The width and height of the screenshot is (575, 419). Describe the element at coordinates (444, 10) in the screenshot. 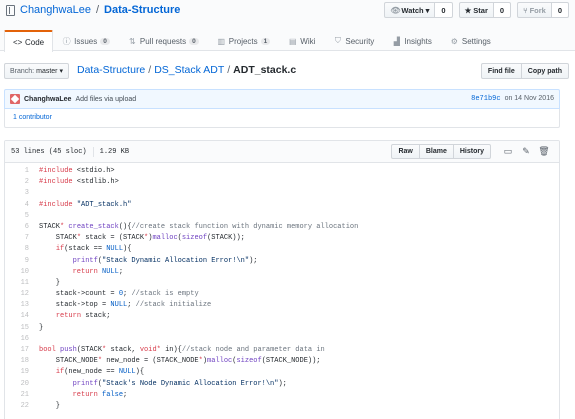

I see `watch-count: 0` at that location.